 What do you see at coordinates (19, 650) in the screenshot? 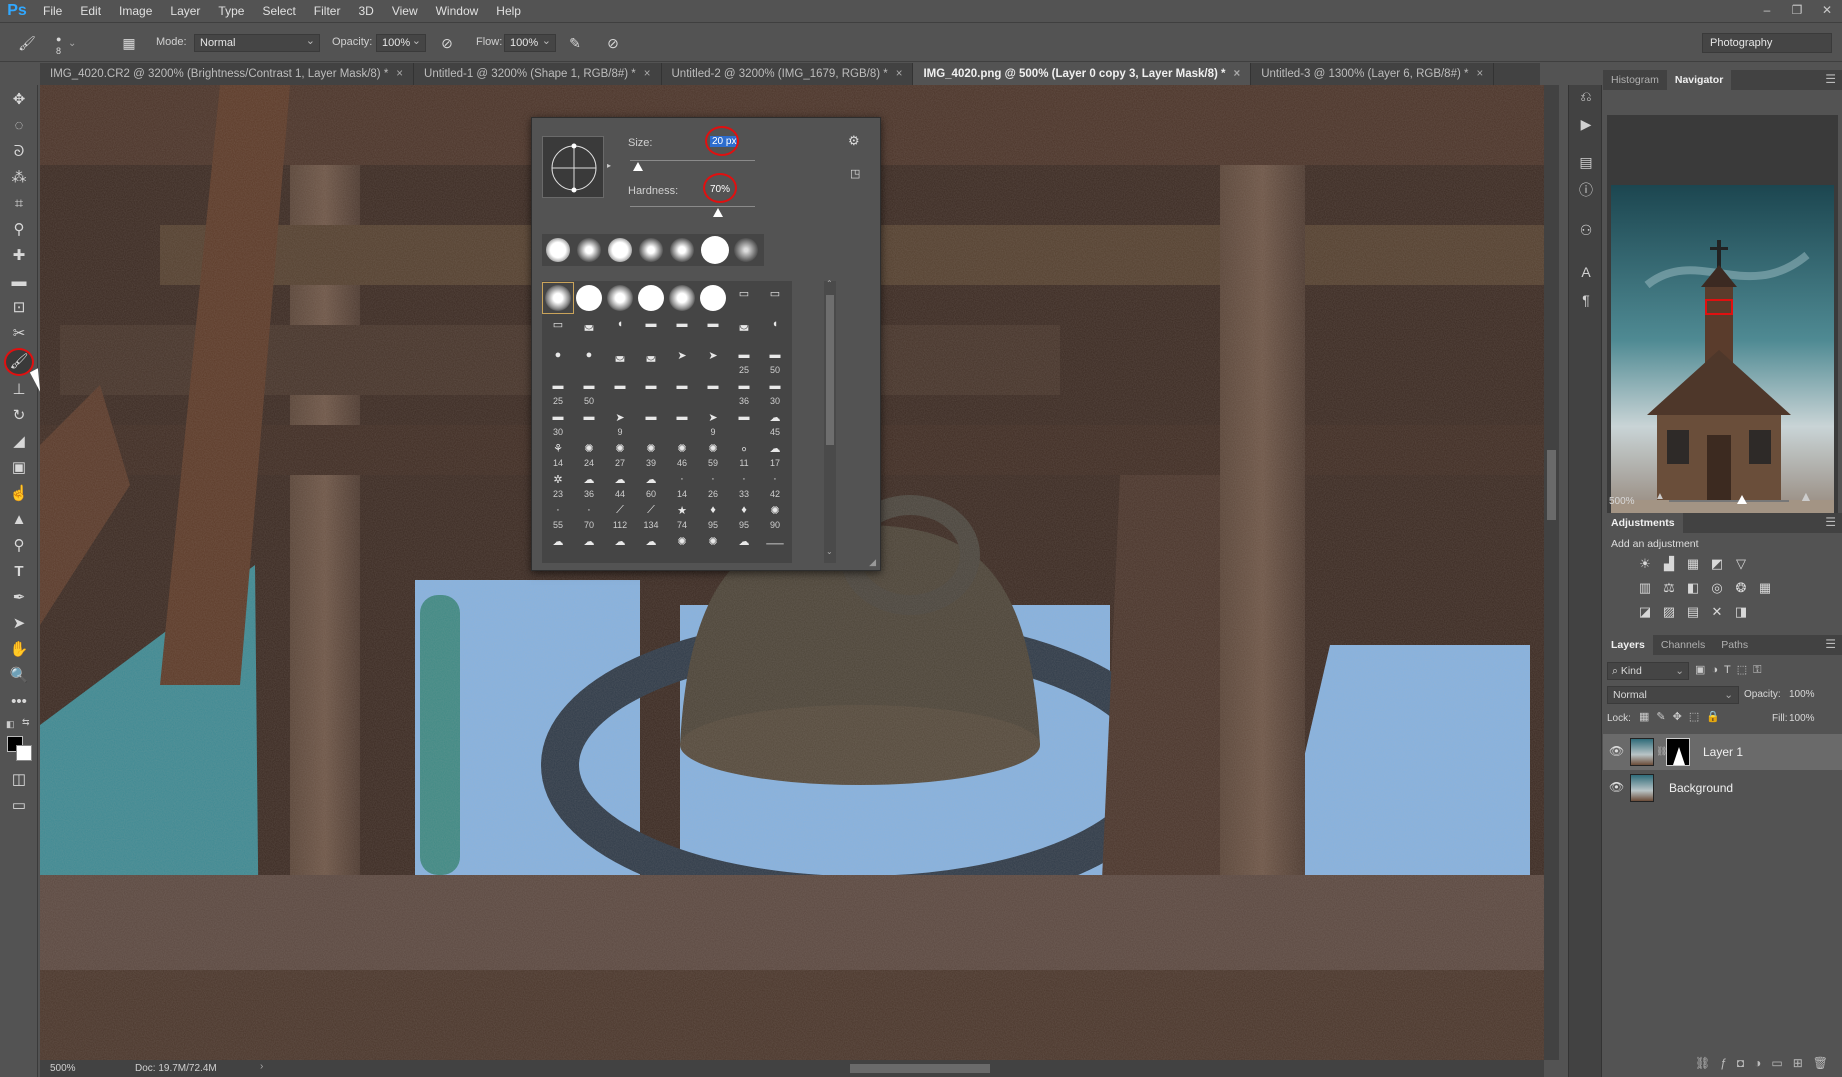
I see `hand-tool-icon: ✋` at bounding box center [19, 650].